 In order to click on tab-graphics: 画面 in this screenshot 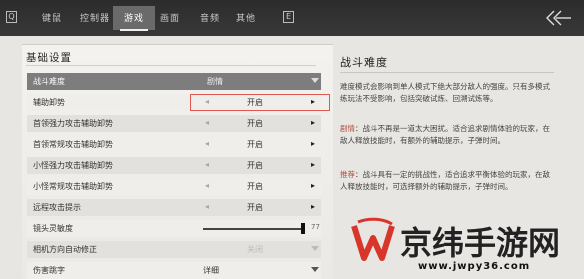, I will do `click(170, 19)`.